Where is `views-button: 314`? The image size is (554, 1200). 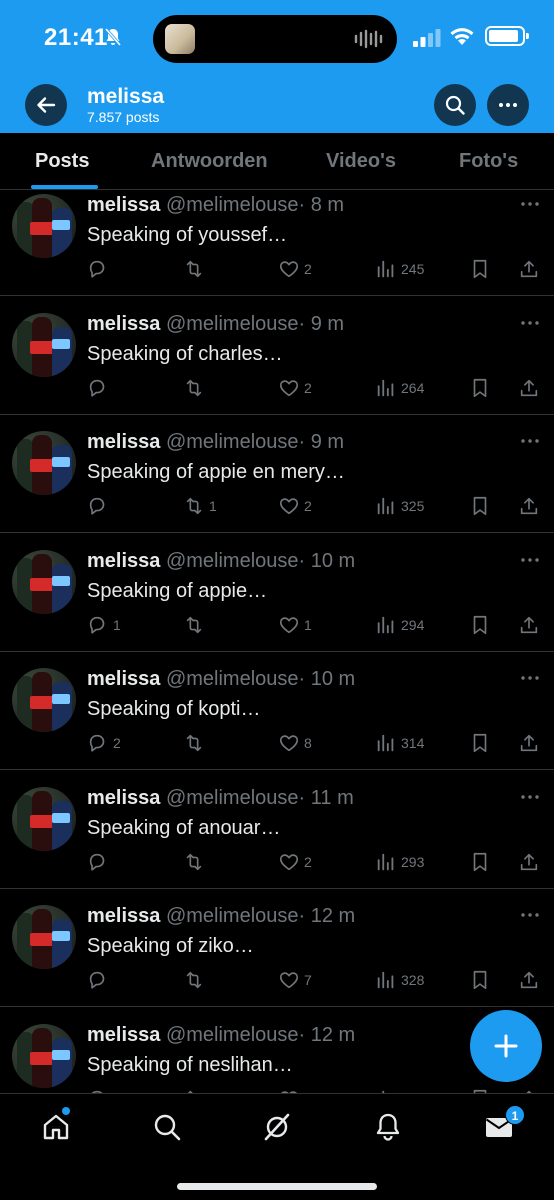
views-button: 314 is located at coordinates (399, 743).